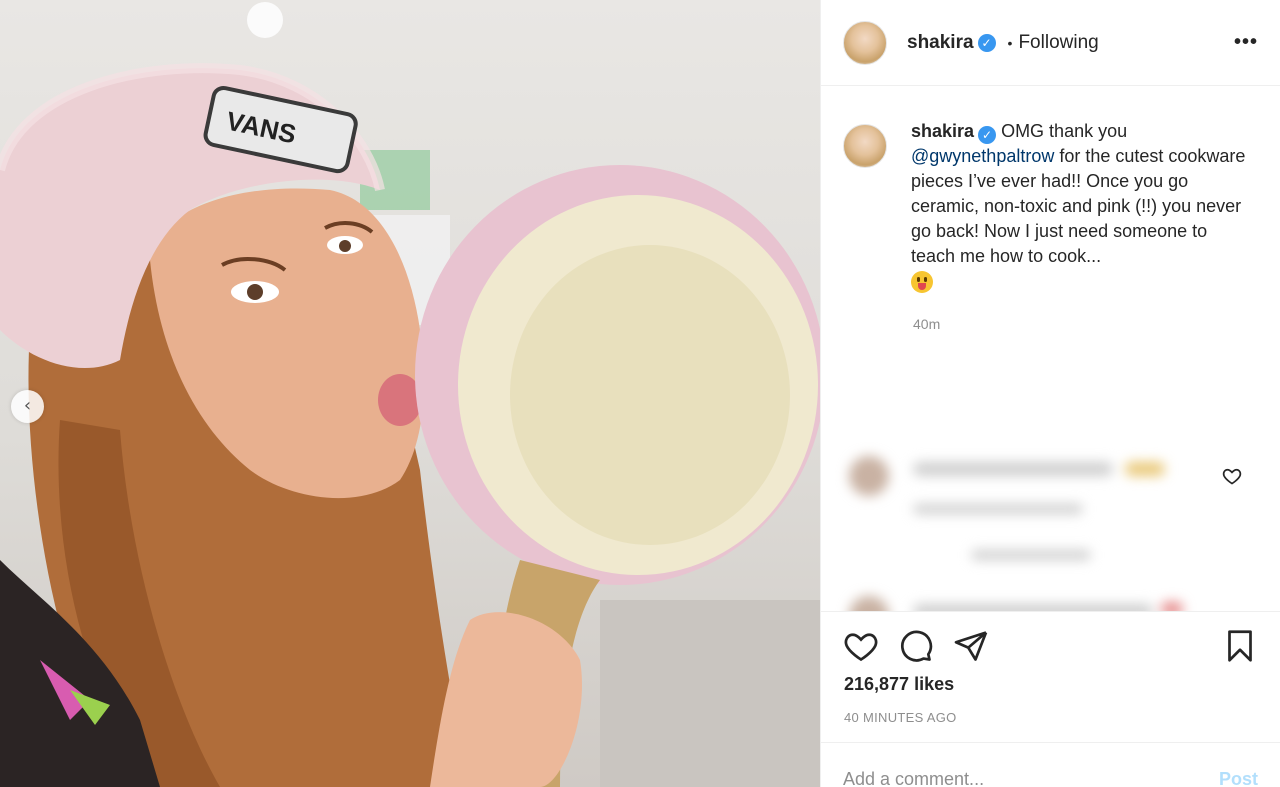  I want to click on comment-input, so click(1031, 778).